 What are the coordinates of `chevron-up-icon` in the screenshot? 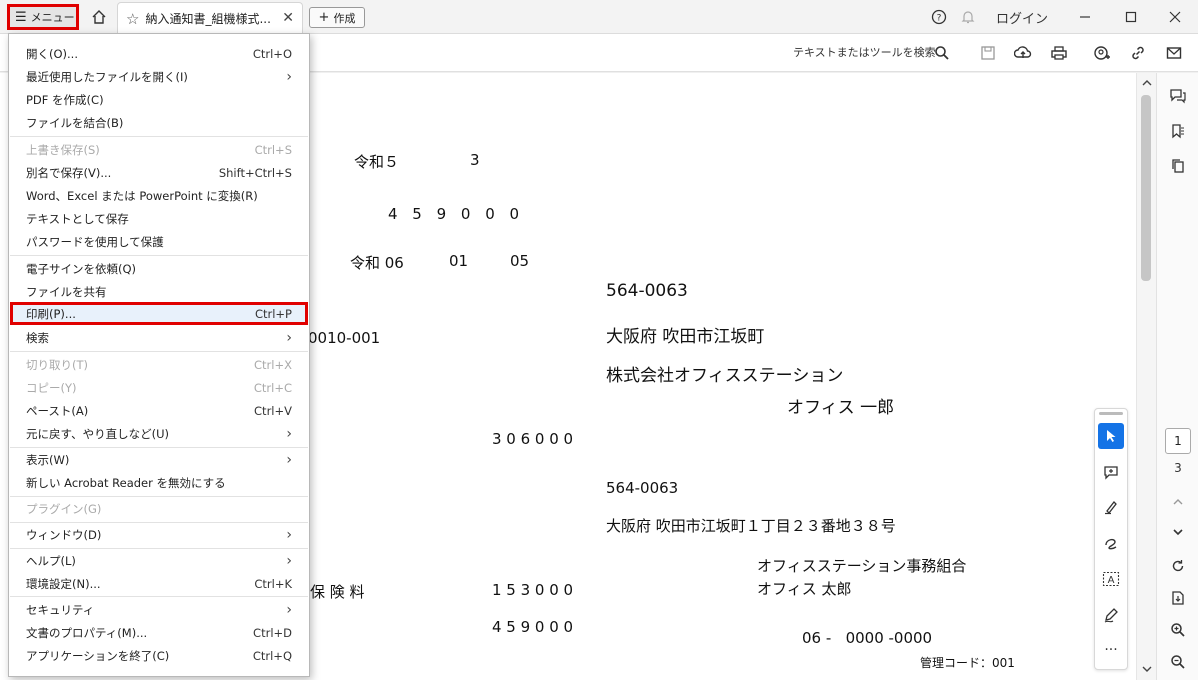 It's located at (1178, 502).